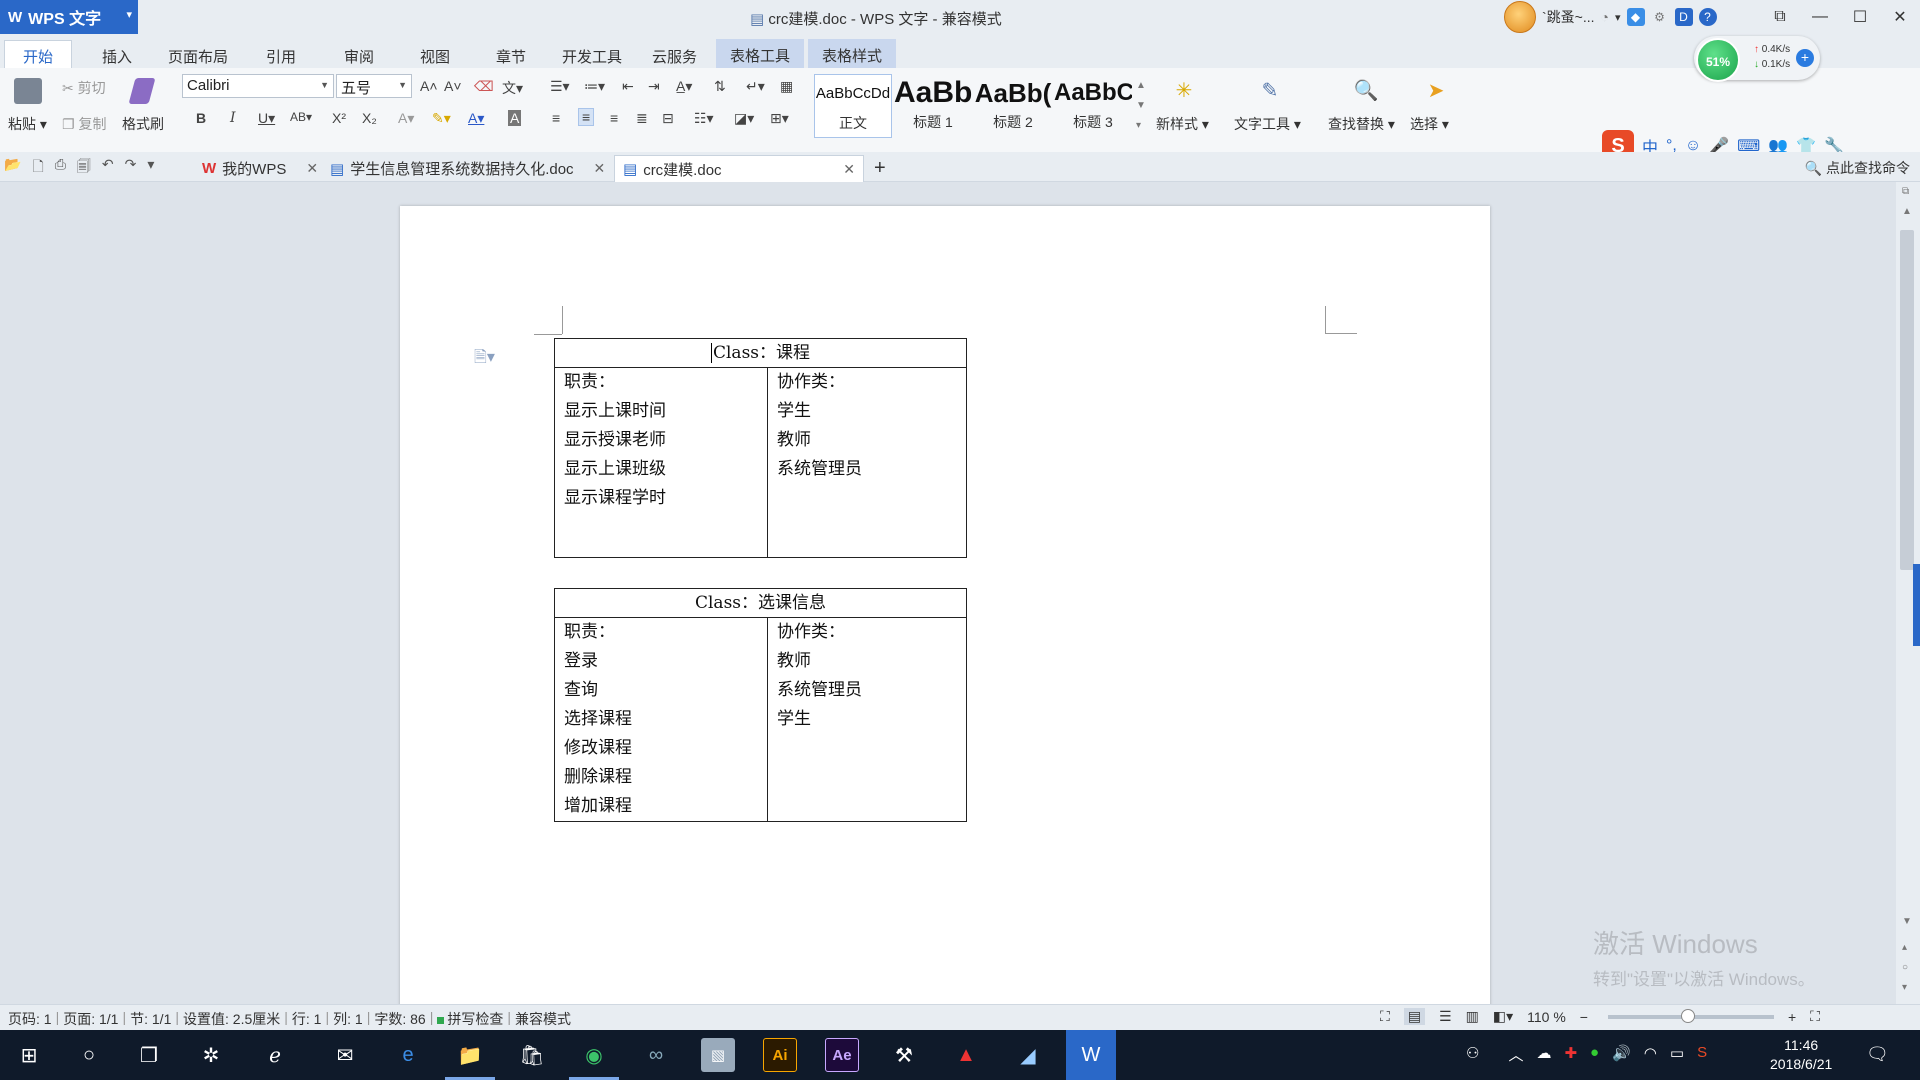 Image resolution: width=1920 pixels, height=1080 pixels. I want to click on text-tools-button: 文字工具 ▾, so click(1267, 124).